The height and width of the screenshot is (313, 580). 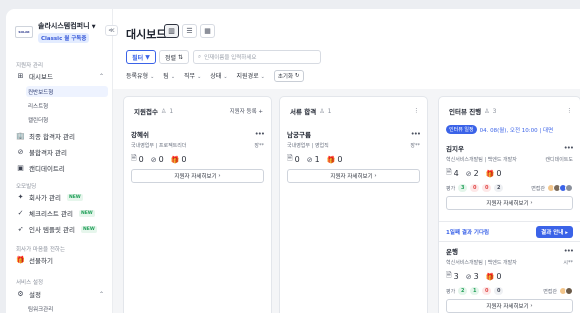 What do you see at coordinates (61, 260) in the screenshot?
I see `sidebar-item-gift: 🎁 선물하기` at bounding box center [61, 260].